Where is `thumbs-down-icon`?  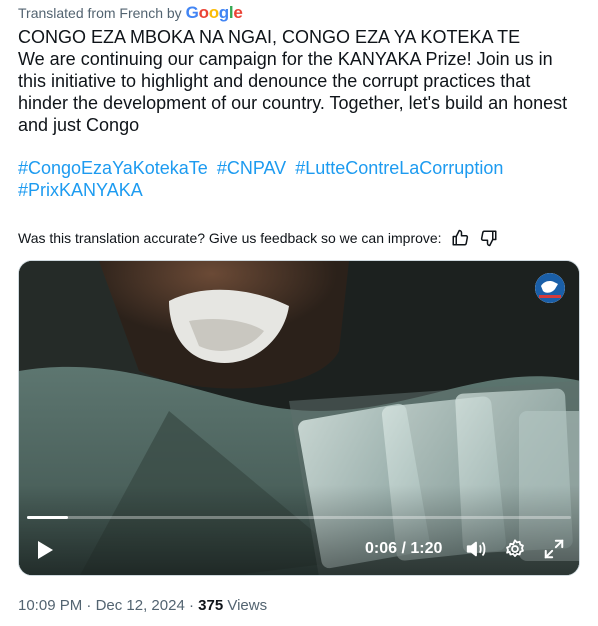 thumbs-down-icon is located at coordinates (488, 238).